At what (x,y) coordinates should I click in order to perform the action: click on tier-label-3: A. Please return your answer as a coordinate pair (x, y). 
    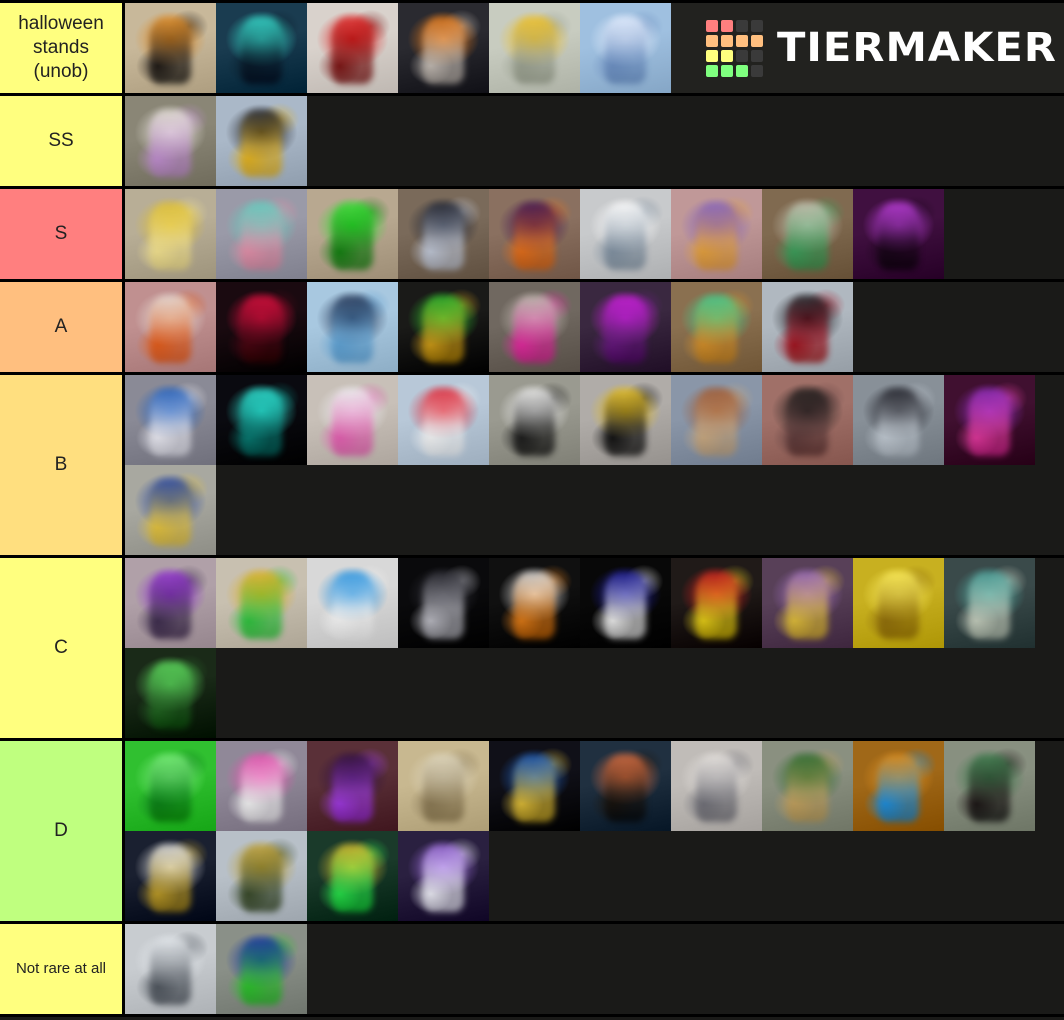
    Looking at the image, I should click on (62, 327).